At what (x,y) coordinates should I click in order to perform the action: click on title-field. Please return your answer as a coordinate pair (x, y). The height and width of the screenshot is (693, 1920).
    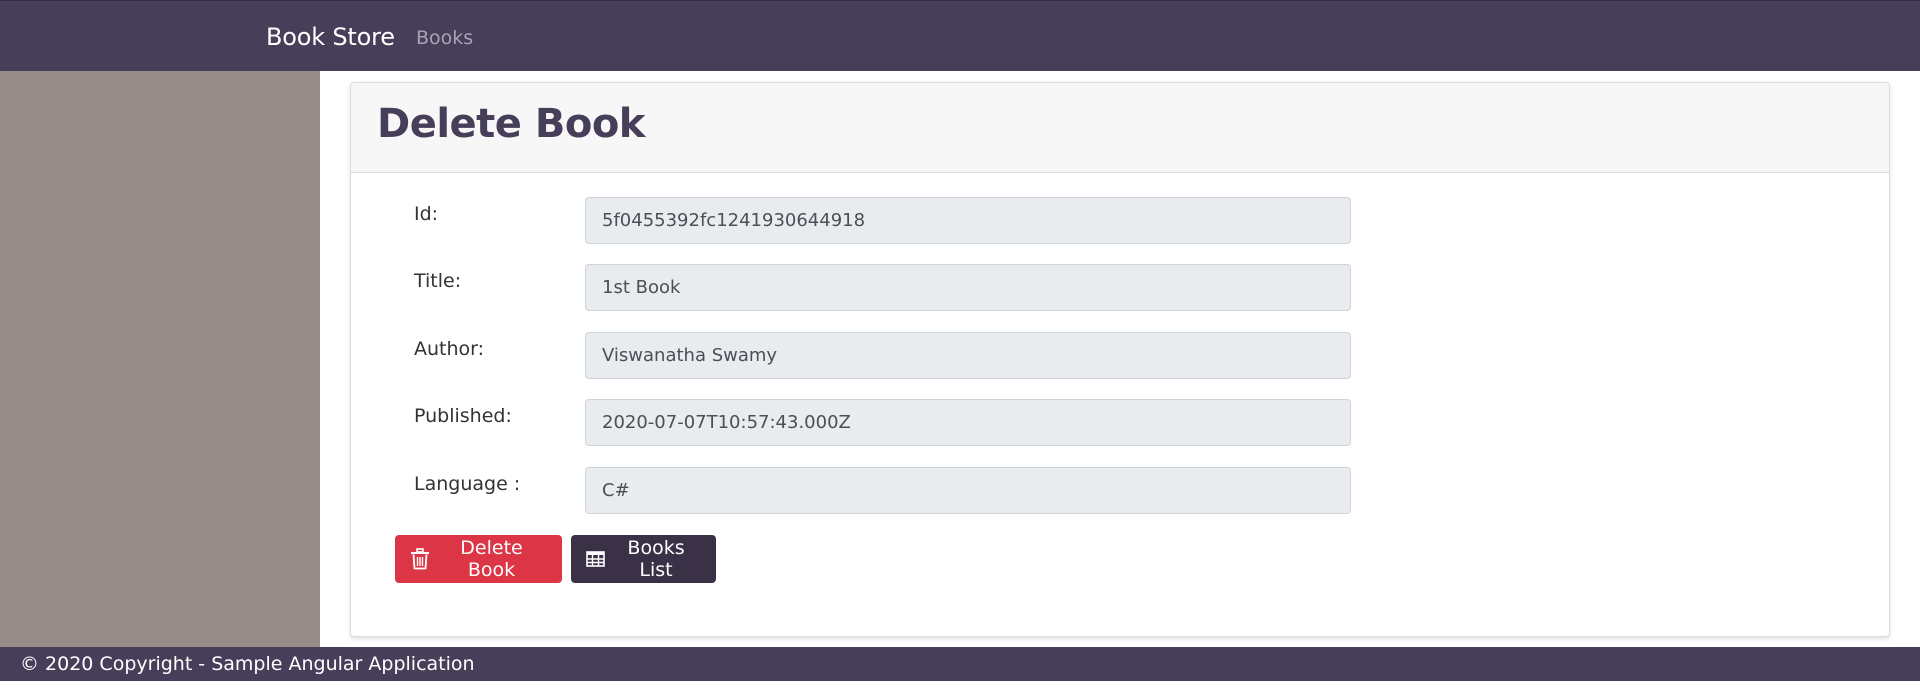
    Looking at the image, I should click on (968, 287).